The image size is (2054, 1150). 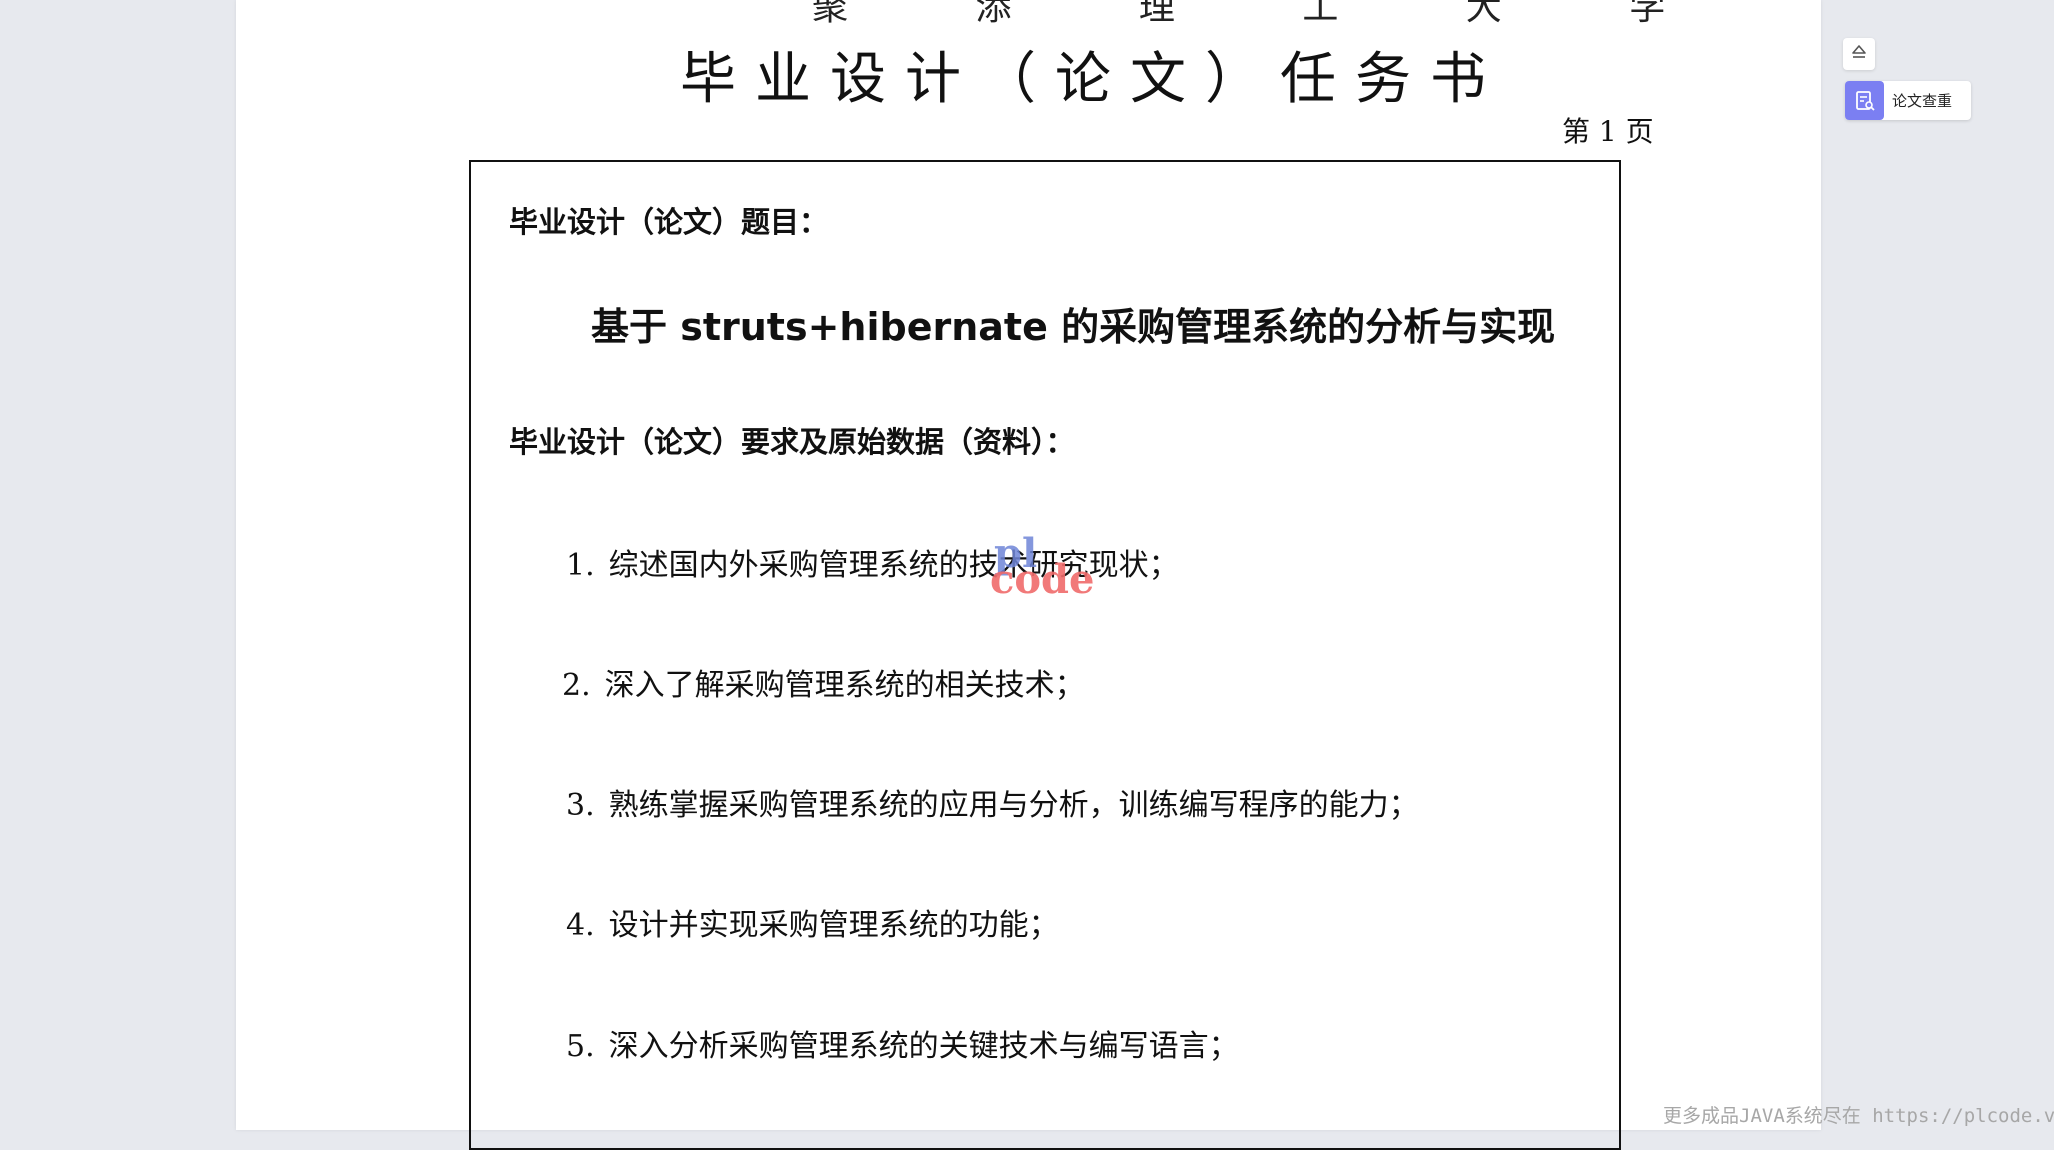 I want to click on requirement-number: 1., so click(x=580, y=565).